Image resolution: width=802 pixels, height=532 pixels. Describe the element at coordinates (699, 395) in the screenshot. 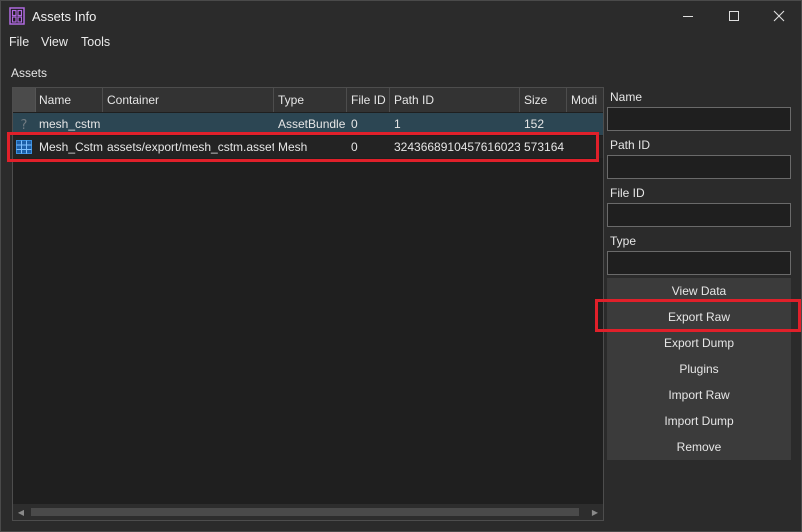

I see `import-raw-button: Import Raw` at that location.